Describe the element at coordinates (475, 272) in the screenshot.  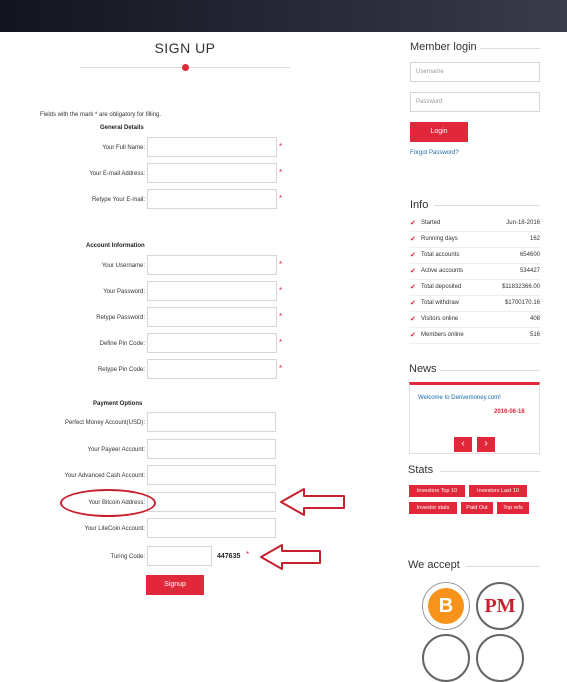
I see `info-row: ✔ Active accounts 534427` at that location.